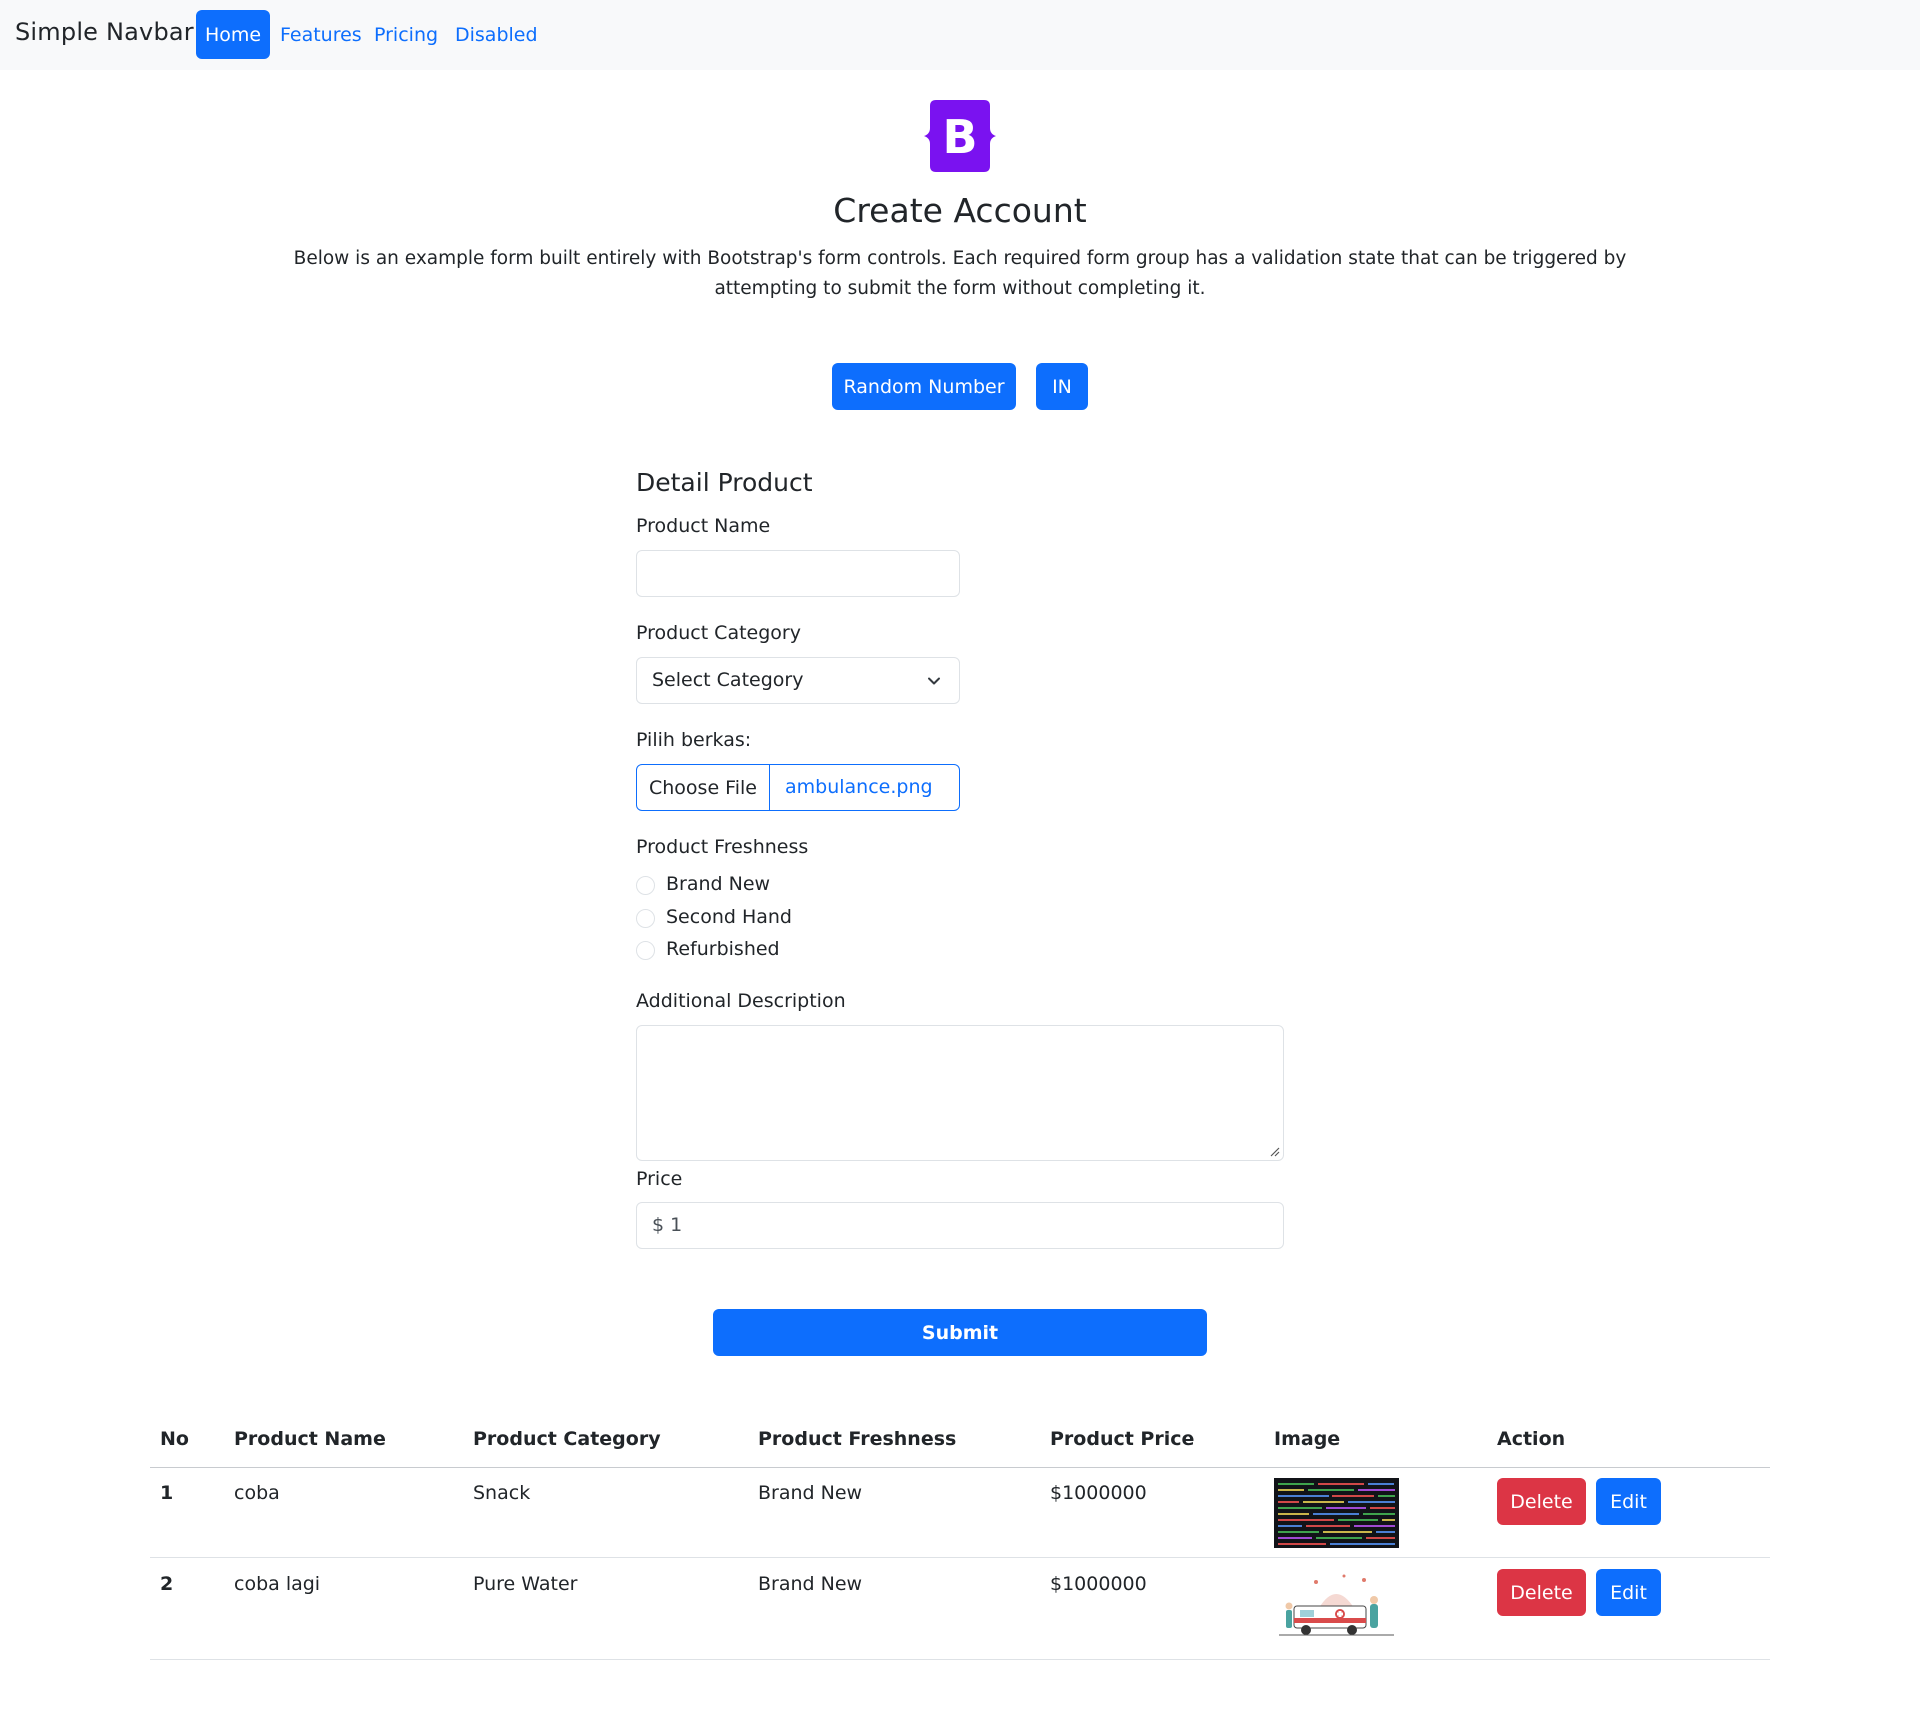 The height and width of the screenshot is (1722, 1920). I want to click on cell-product-category: Snack, so click(502, 1493).